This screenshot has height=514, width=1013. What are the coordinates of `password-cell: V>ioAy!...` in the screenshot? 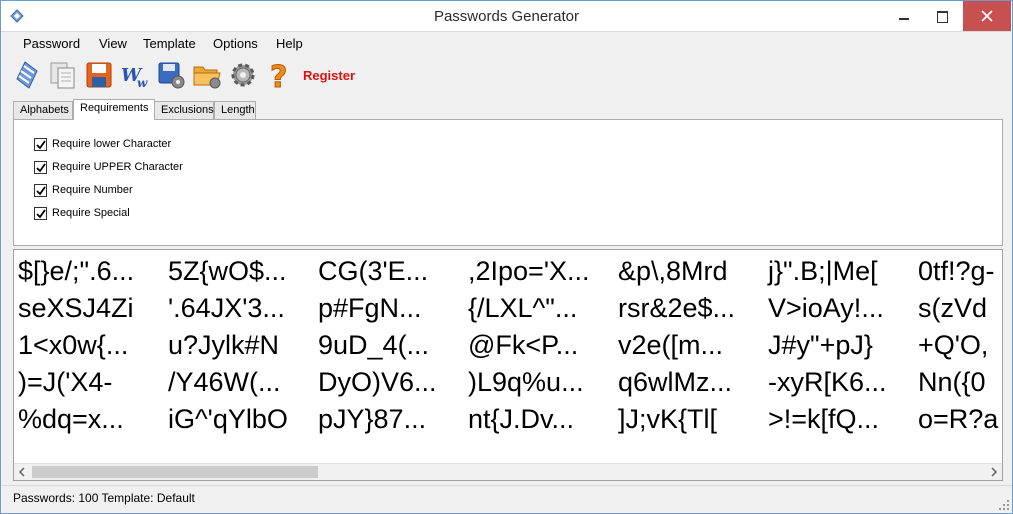 It's located at (826, 308).